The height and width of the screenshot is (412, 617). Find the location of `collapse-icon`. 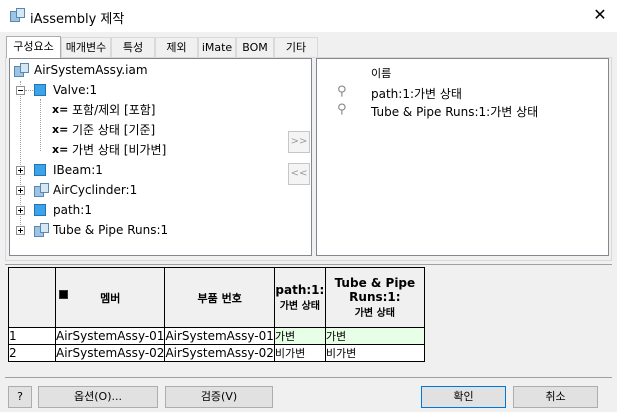

collapse-icon is located at coordinates (20, 90).